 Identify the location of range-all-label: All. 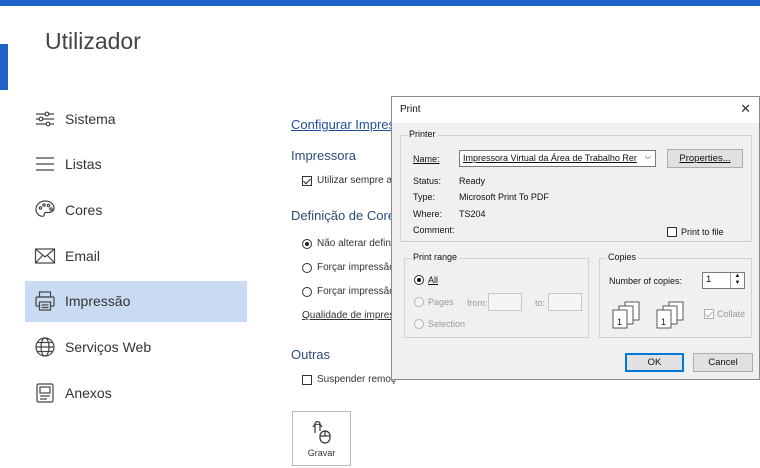
(433, 280).